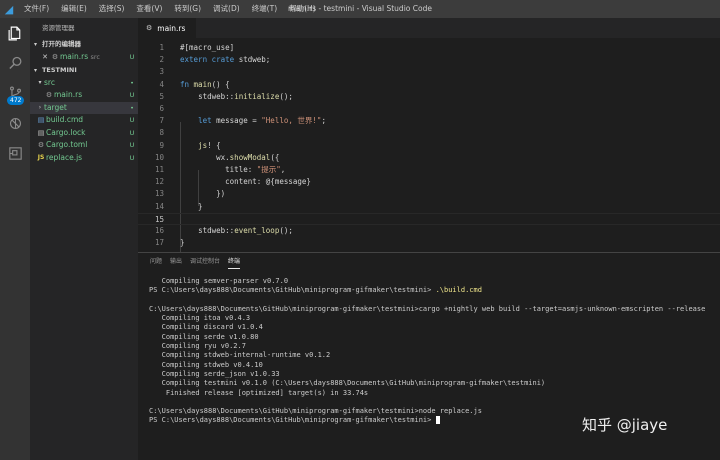 The image size is (720, 460). What do you see at coordinates (182, 243) in the screenshot?
I see `code-text: }` at bounding box center [182, 243].